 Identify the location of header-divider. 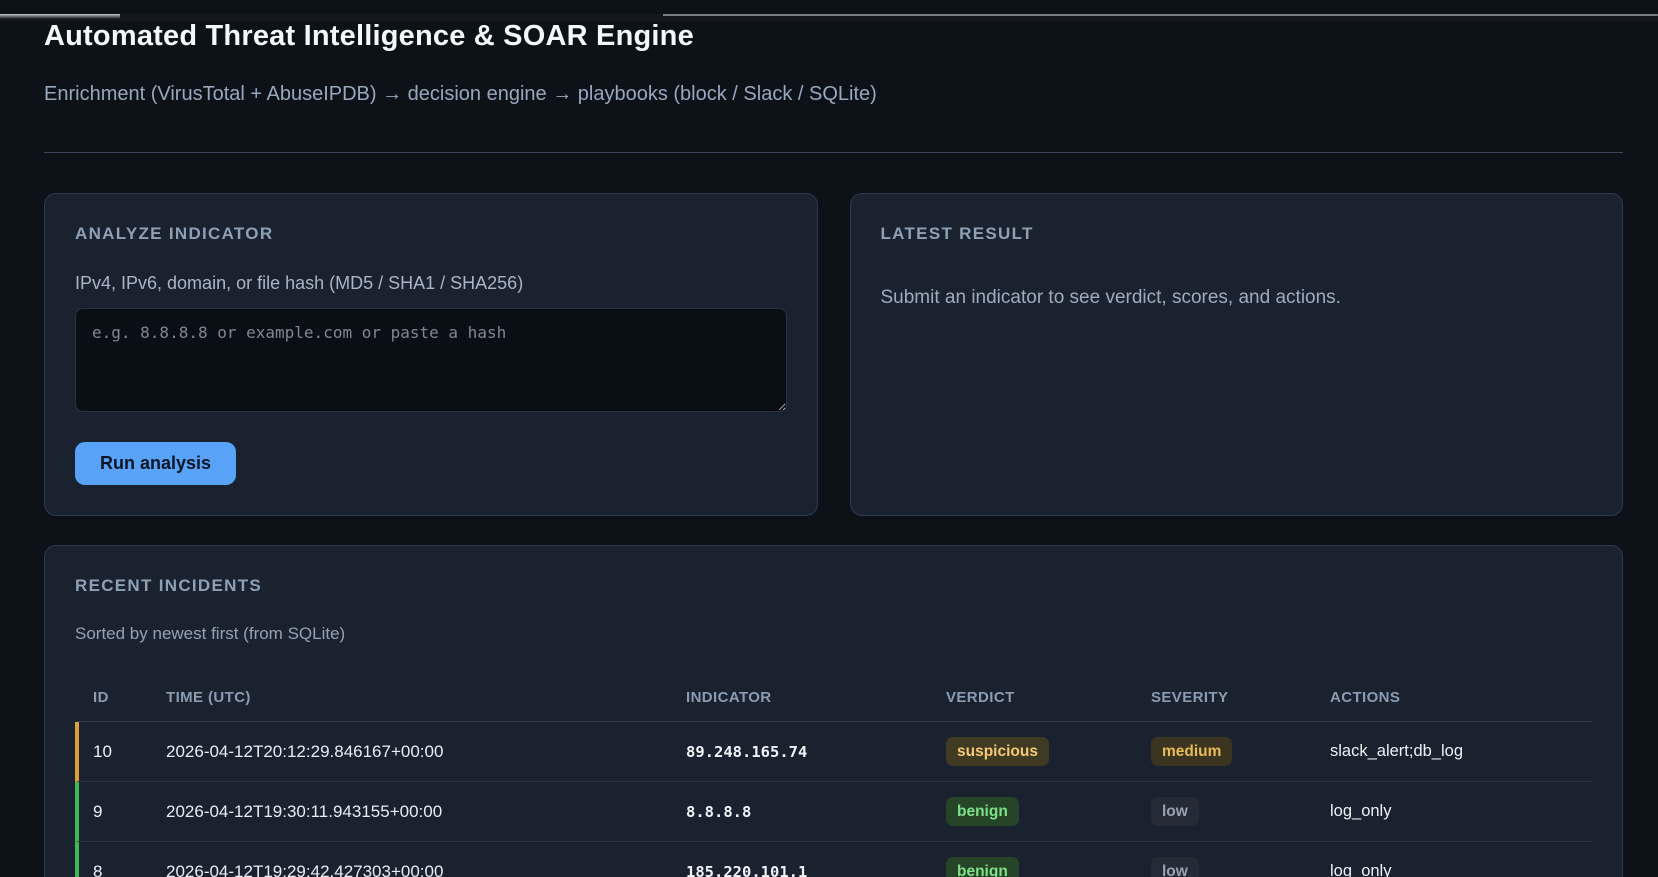
(833, 152).